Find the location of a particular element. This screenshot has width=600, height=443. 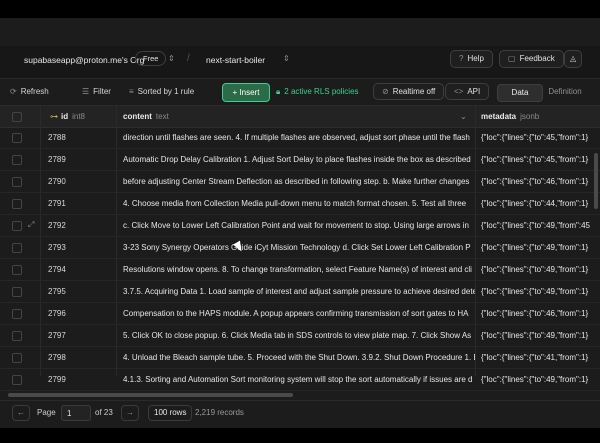

cell-id: 2788 is located at coordinates (57, 137).